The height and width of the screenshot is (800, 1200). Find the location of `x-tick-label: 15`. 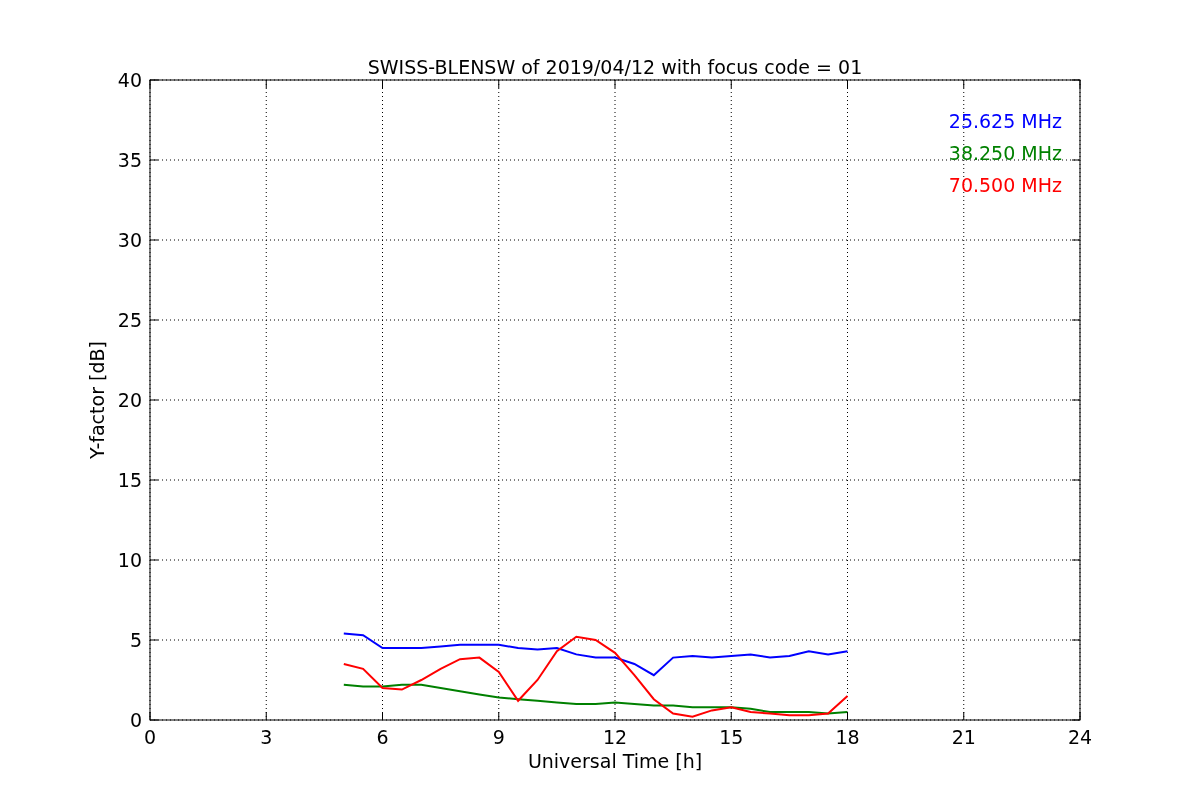

x-tick-label: 15 is located at coordinates (731, 737).